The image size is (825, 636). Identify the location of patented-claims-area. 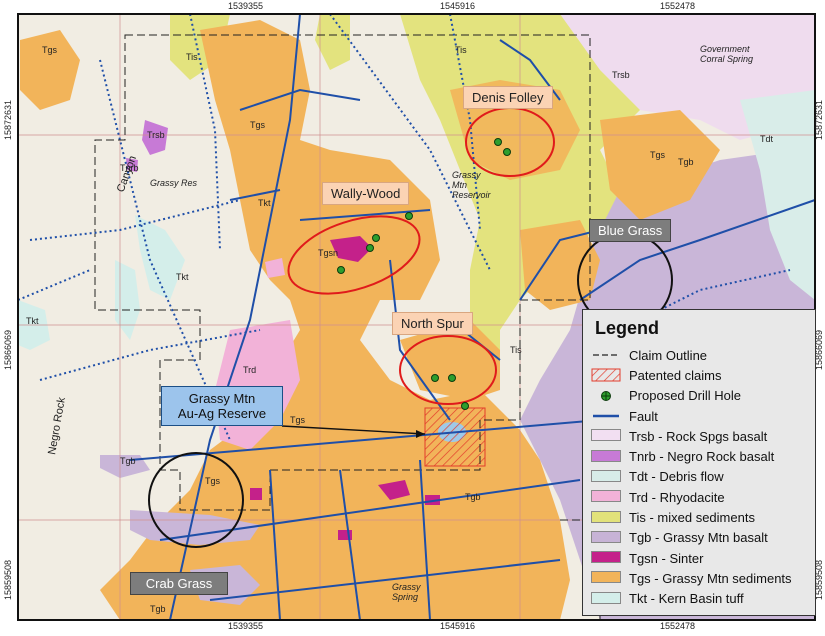
(455, 437).